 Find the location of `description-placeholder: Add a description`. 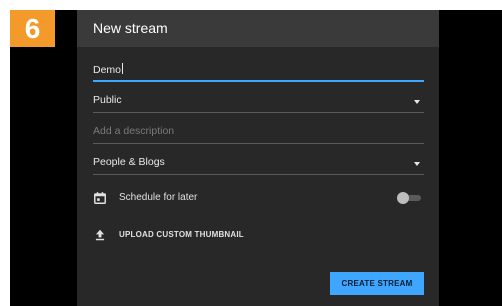

description-placeholder: Add a description is located at coordinates (134, 131).